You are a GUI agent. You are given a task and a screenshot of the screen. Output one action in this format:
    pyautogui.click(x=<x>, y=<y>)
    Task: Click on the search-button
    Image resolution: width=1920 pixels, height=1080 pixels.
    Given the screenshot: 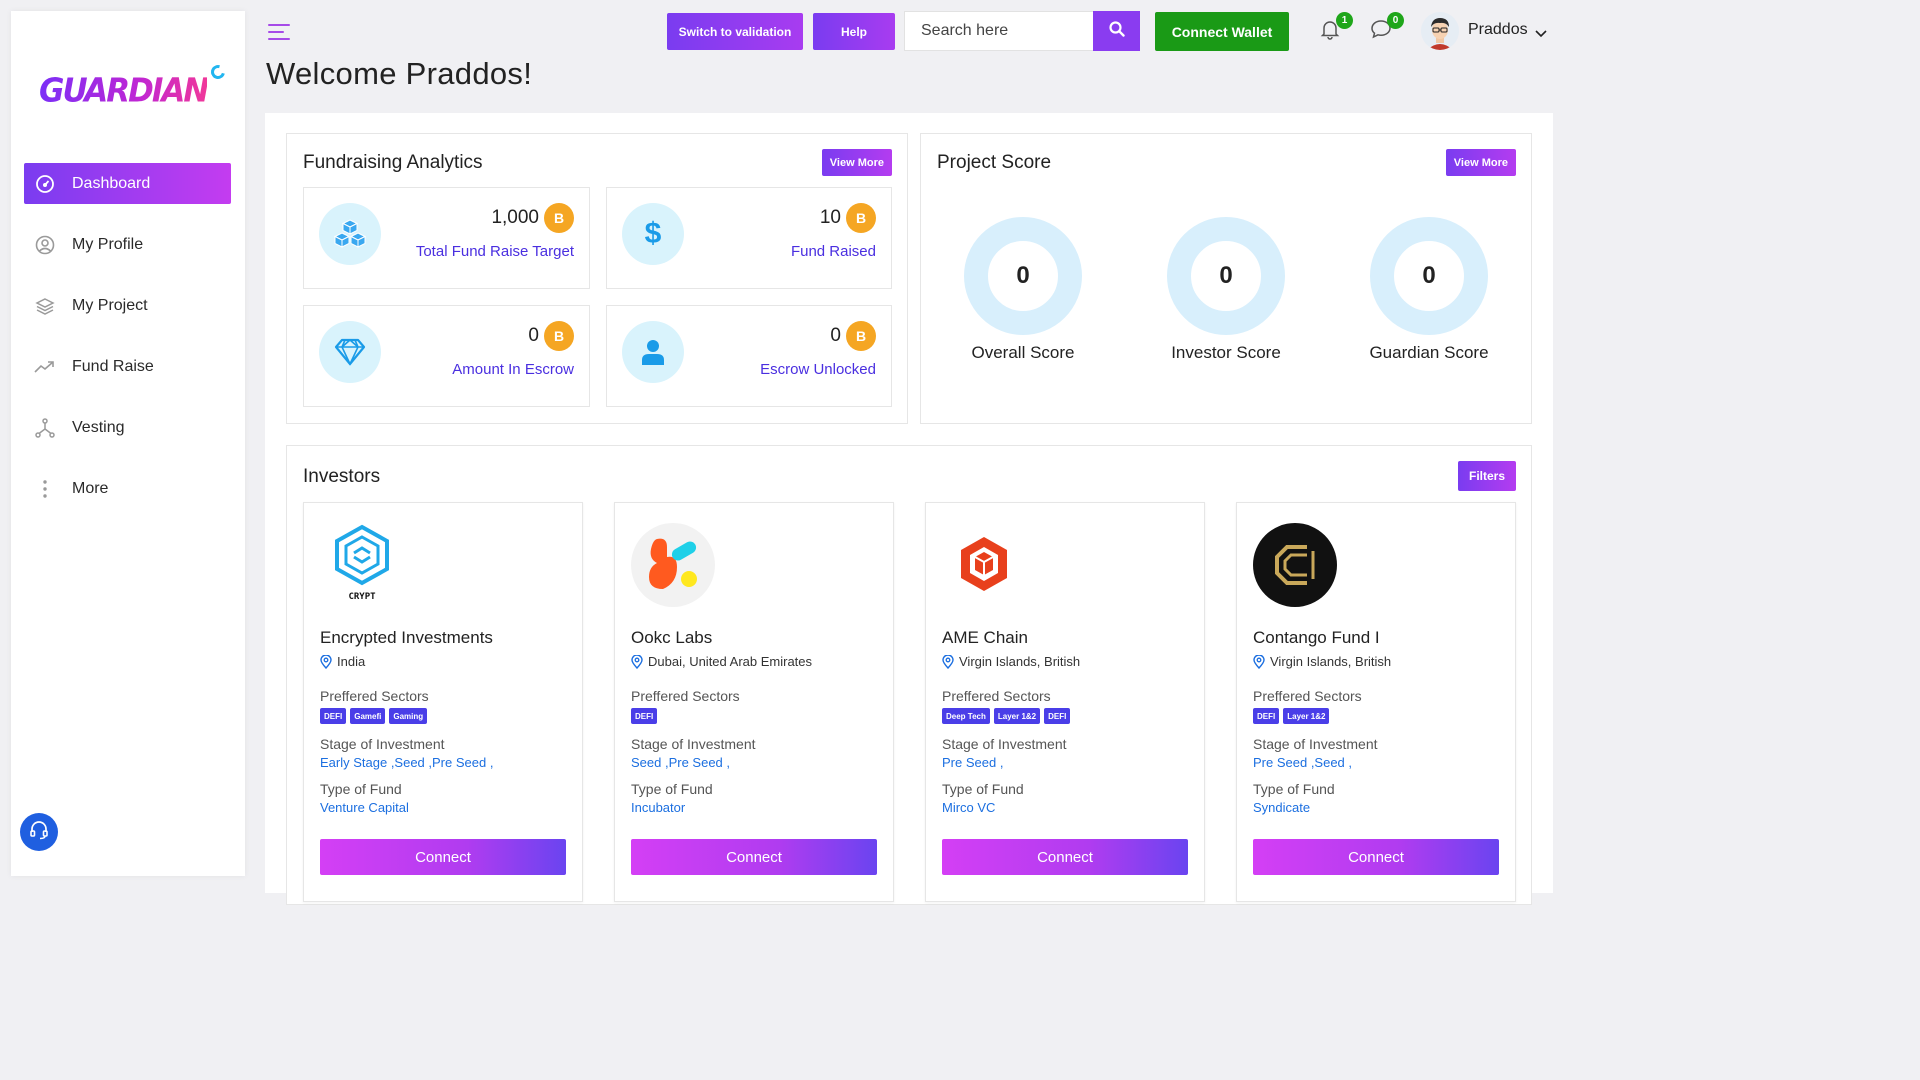 What is the action you would take?
    pyautogui.click(x=1116, y=31)
    